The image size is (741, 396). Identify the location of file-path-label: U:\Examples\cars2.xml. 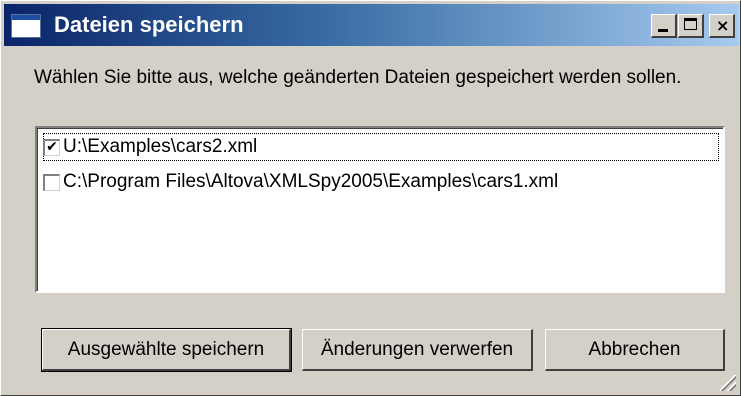
(160, 146).